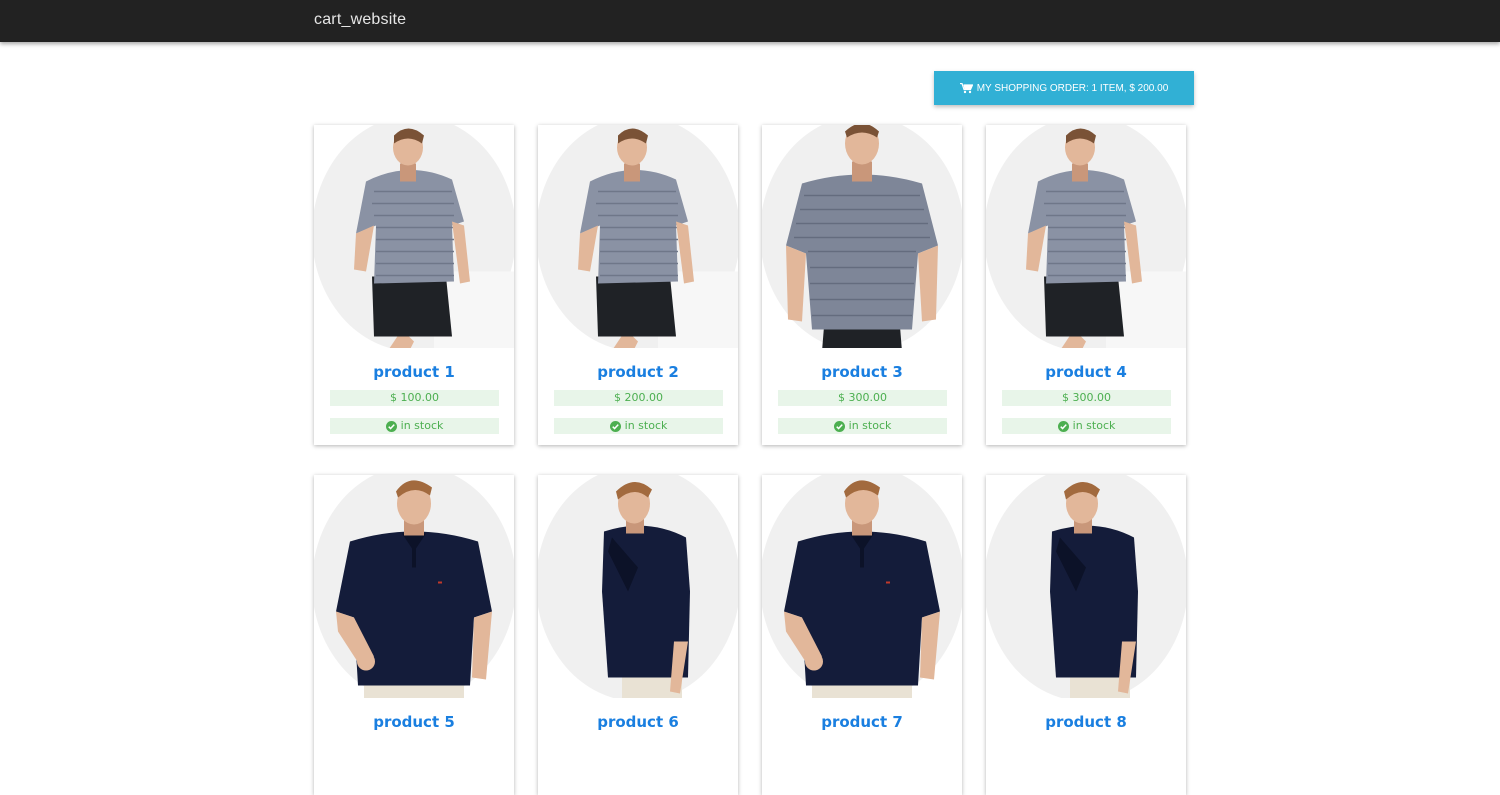  What do you see at coordinates (414, 722) in the screenshot?
I see `product-title: product 5` at bounding box center [414, 722].